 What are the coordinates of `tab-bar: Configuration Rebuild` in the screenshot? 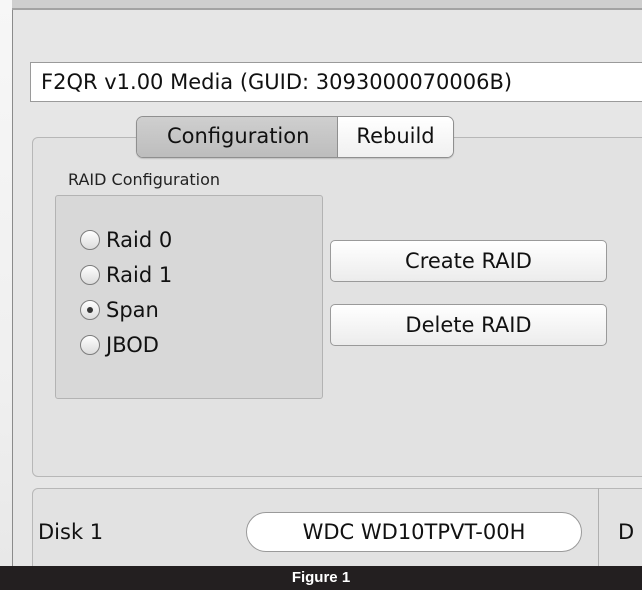 It's located at (295, 137).